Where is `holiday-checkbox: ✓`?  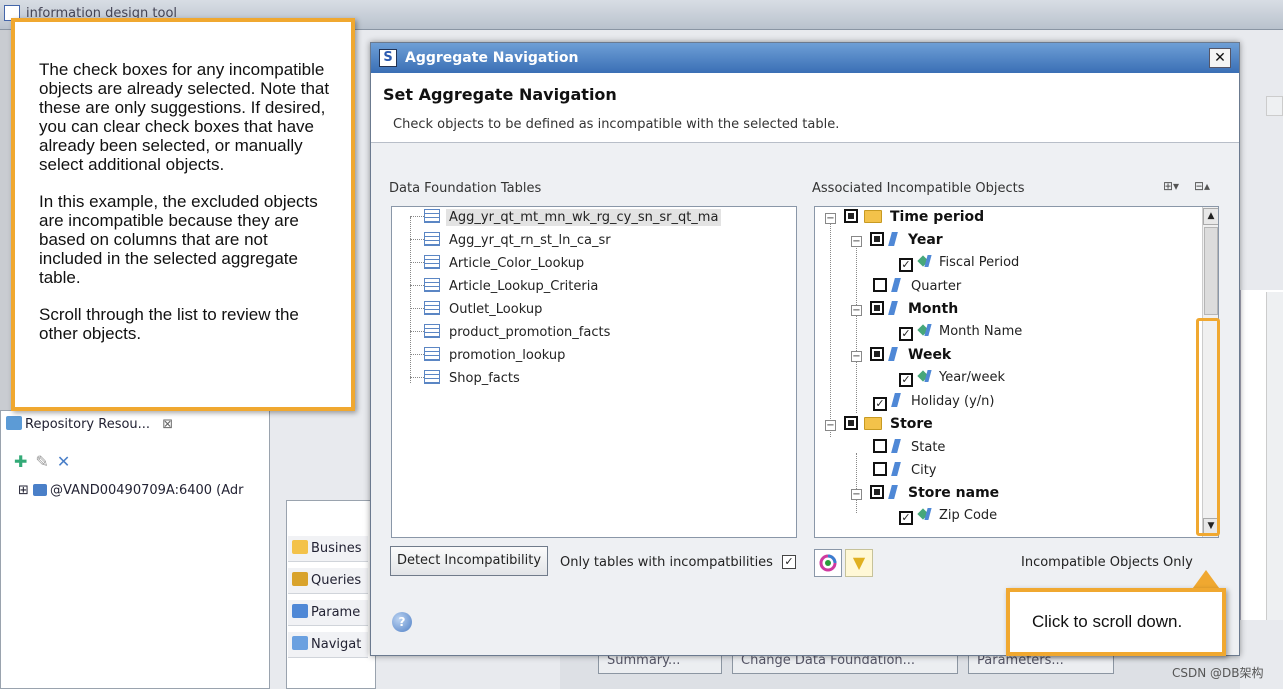 holiday-checkbox: ✓ is located at coordinates (880, 404).